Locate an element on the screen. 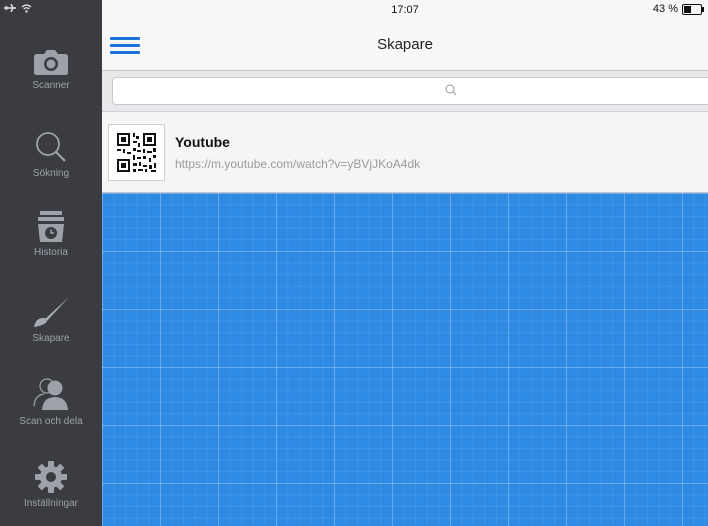 The height and width of the screenshot is (526, 708). search-bar is located at coordinates (405, 91).